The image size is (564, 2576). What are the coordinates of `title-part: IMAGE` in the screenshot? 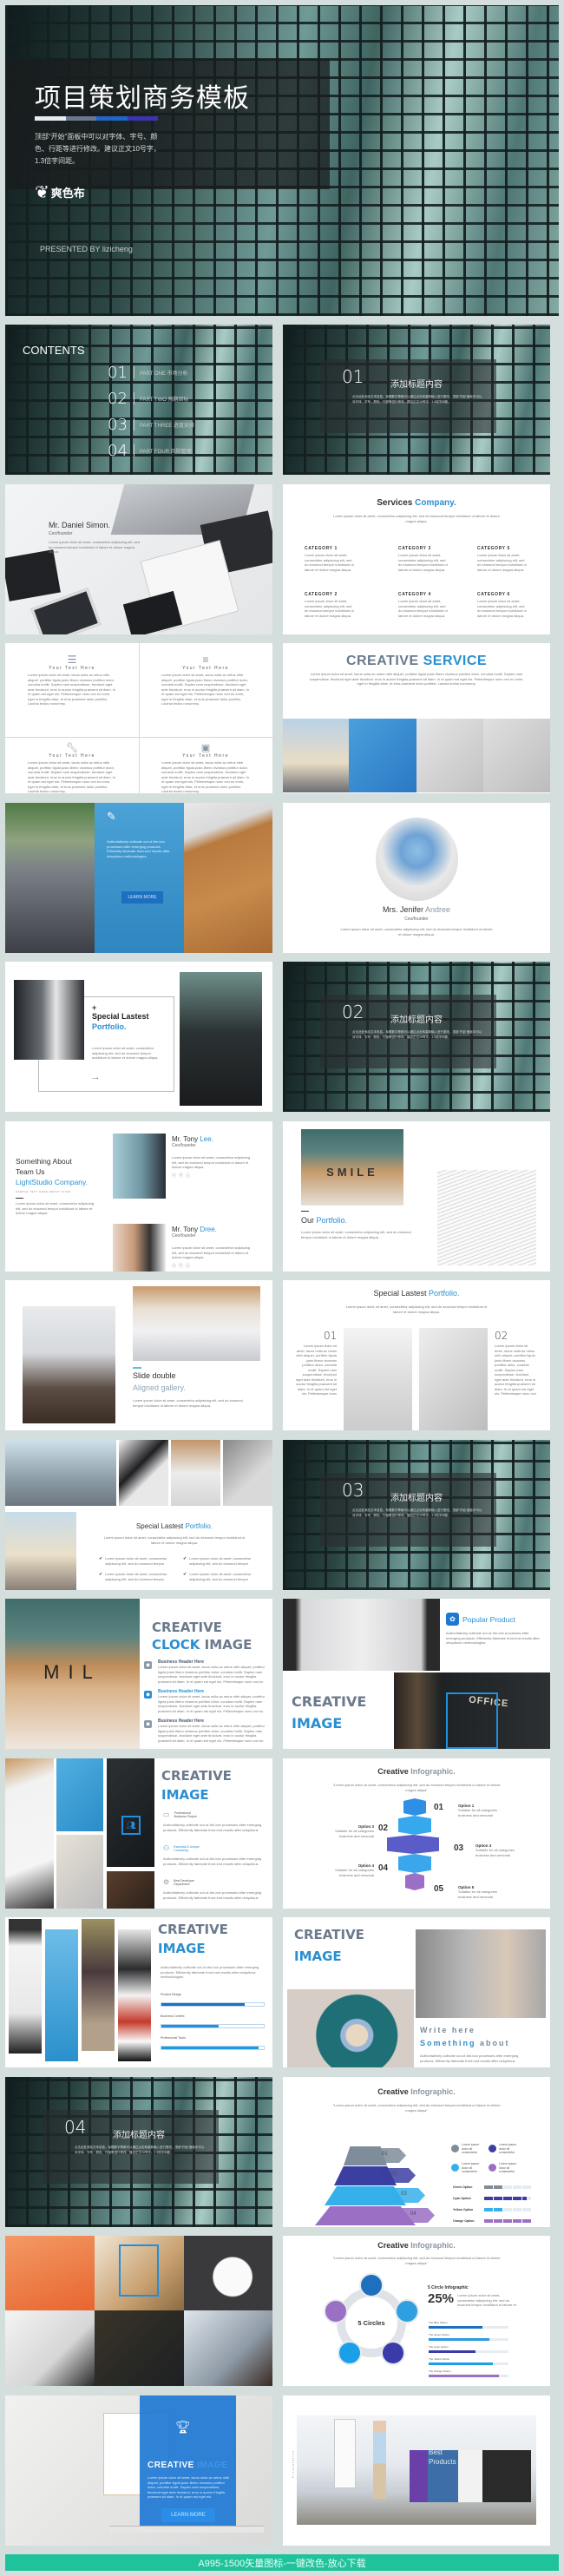 It's located at (226, 1645).